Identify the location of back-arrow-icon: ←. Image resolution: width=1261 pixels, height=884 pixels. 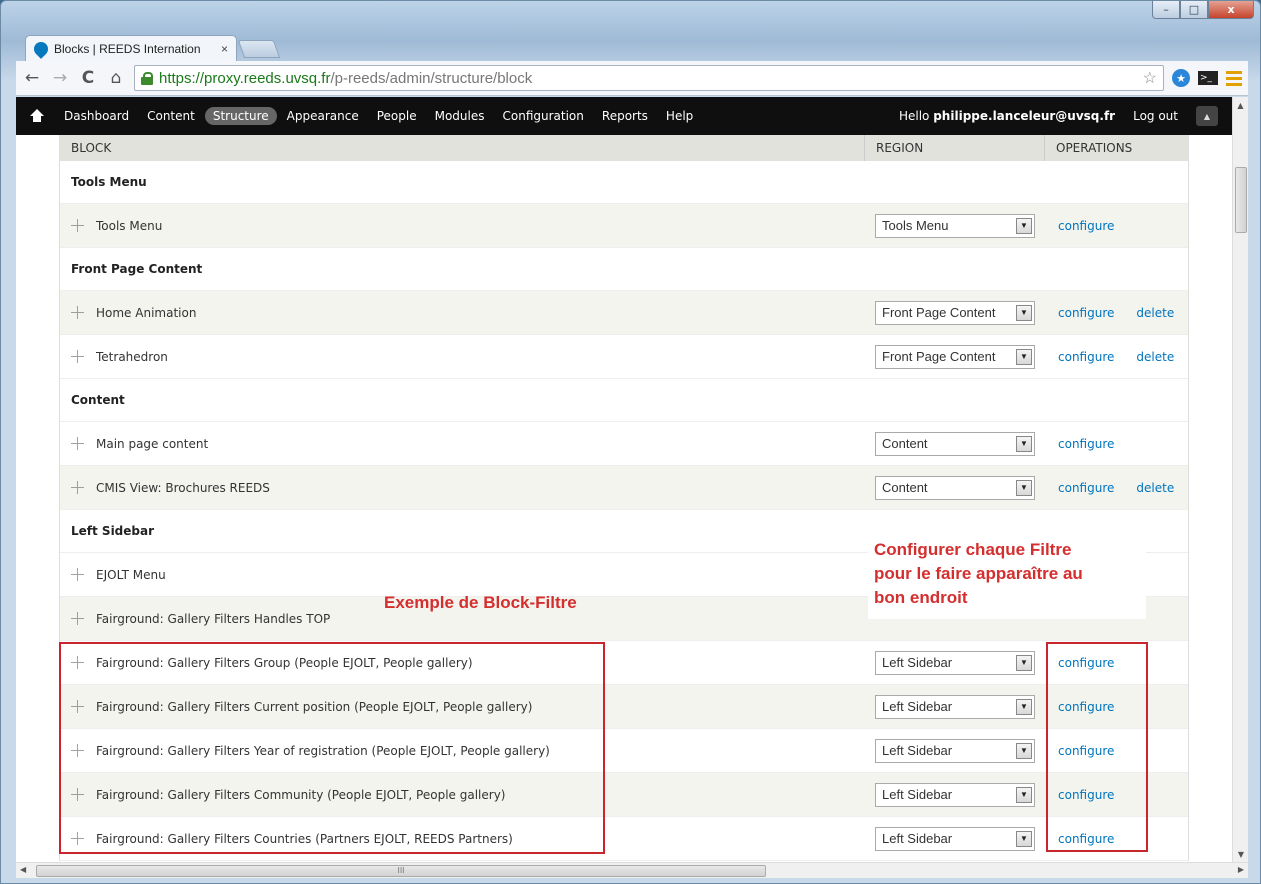
(32, 78).